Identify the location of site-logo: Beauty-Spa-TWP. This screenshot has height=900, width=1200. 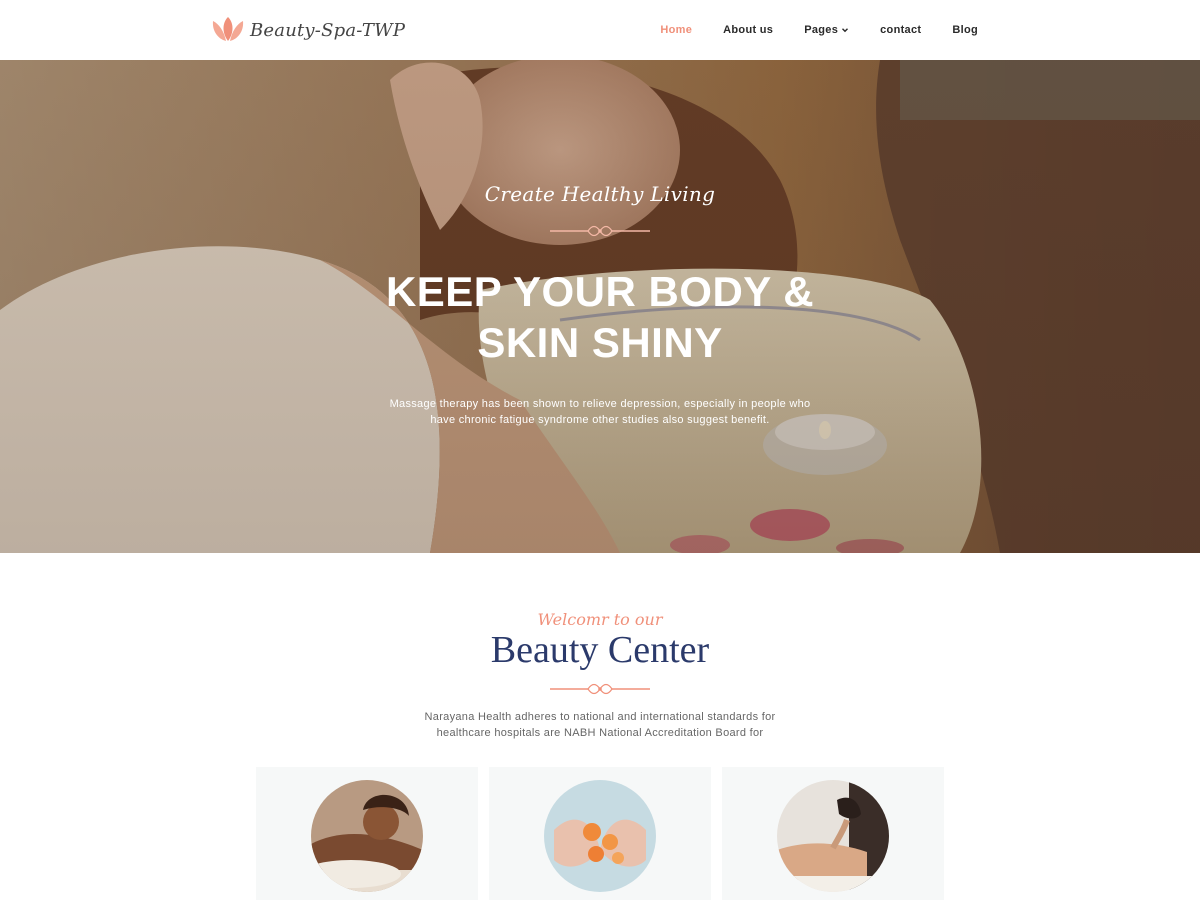
(307, 30).